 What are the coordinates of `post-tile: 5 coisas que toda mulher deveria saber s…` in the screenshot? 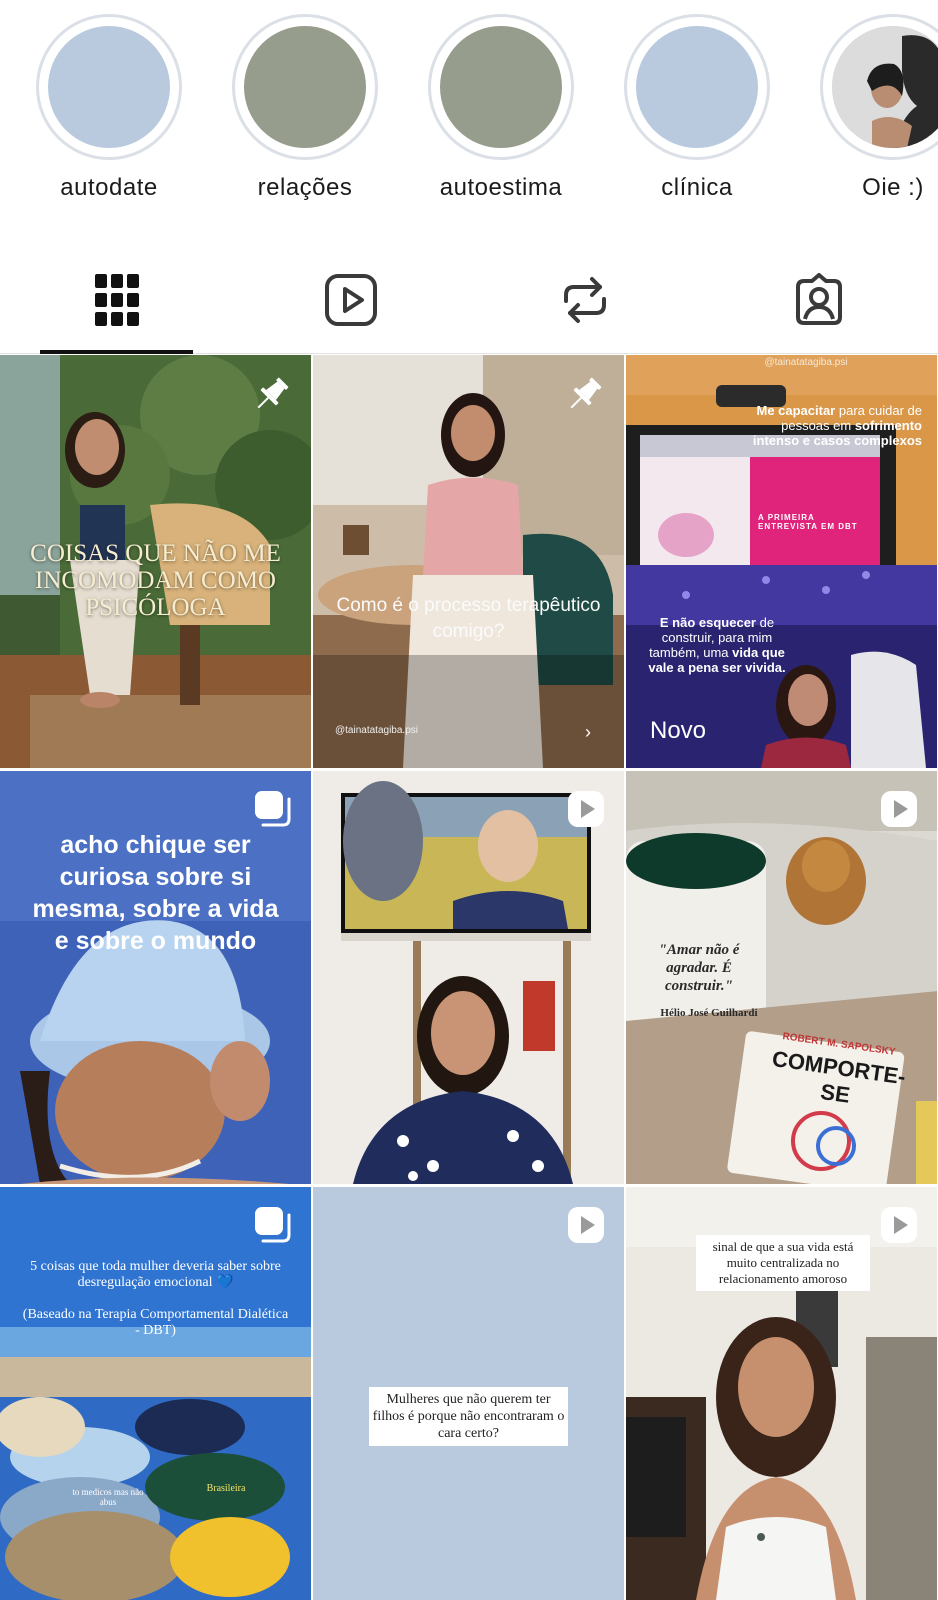 It's located at (155, 1393).